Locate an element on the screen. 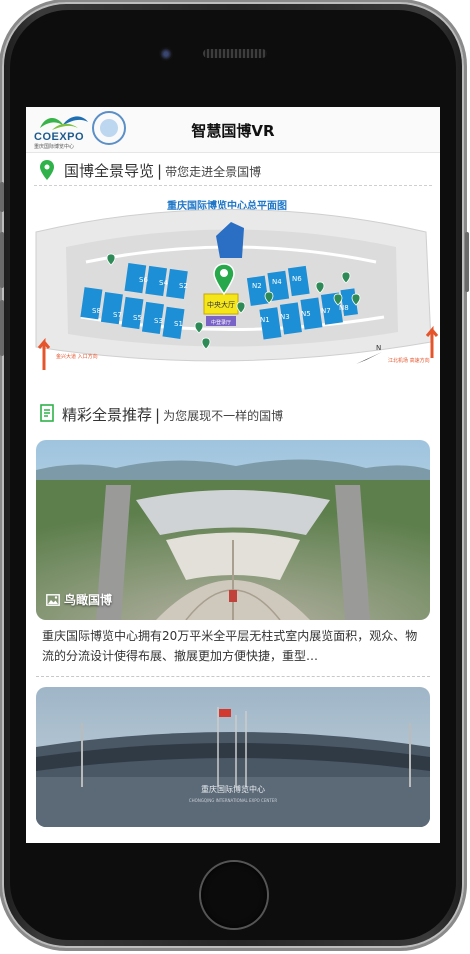 Image resolution: width=470 pixels, height=954 pixels. mute-switch is located at coordinates (2, 197).